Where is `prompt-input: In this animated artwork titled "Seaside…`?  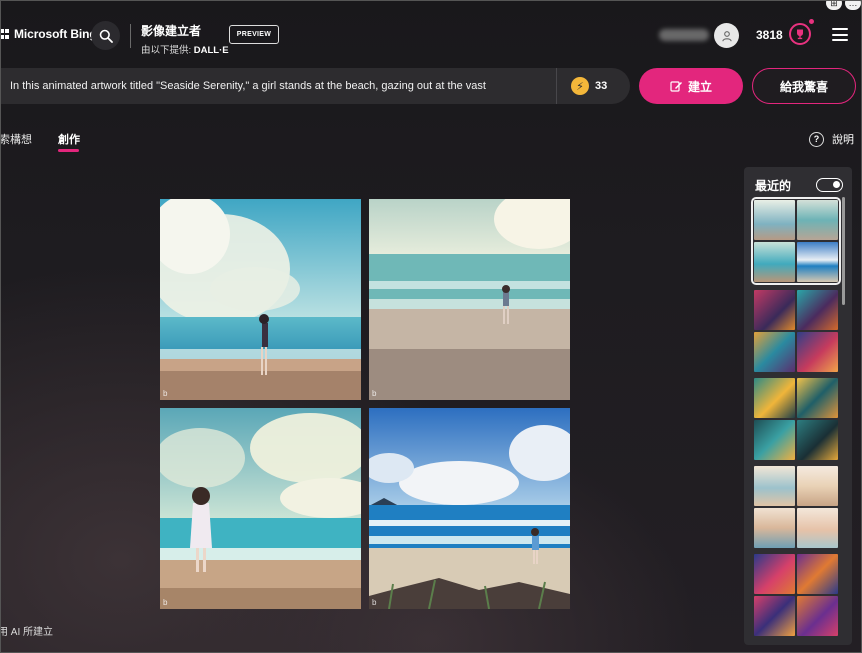 prompt-input: In this animated artwork titled "Seaside… is located at coordinates (280, 86).